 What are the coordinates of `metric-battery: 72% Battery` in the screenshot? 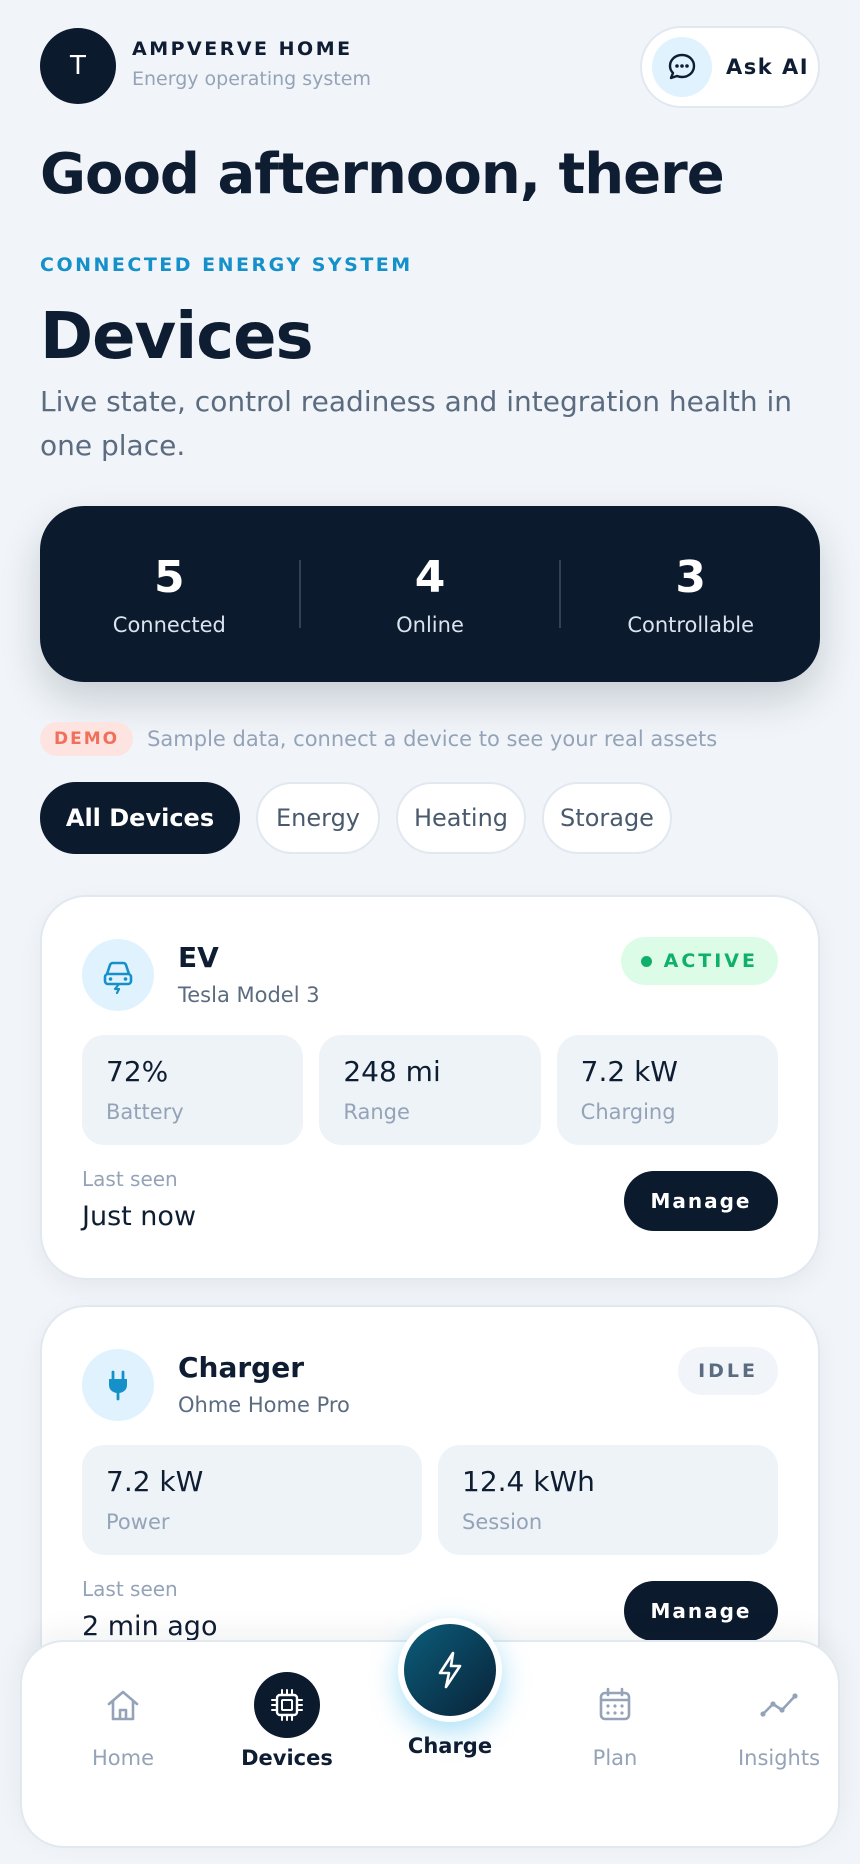 It's located at (193, 1090).